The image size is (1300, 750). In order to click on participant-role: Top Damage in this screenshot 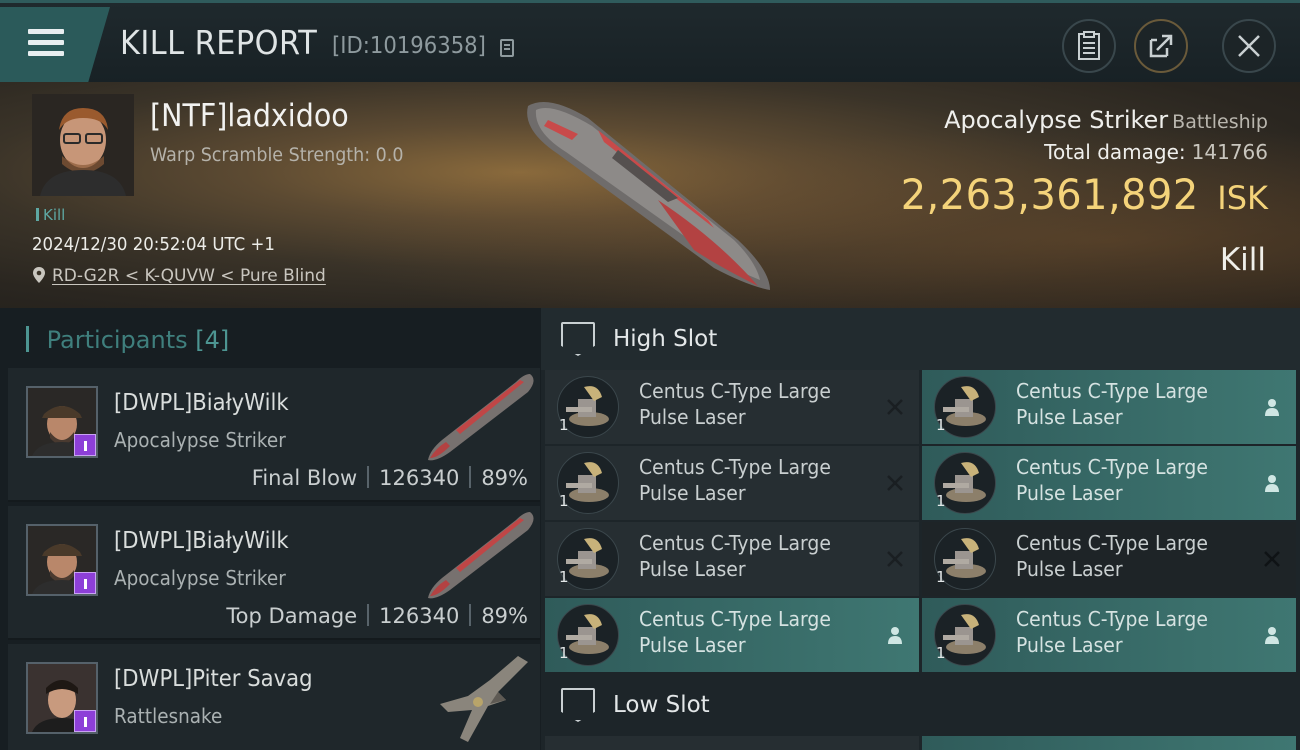, I will do `click(292, 616)`.